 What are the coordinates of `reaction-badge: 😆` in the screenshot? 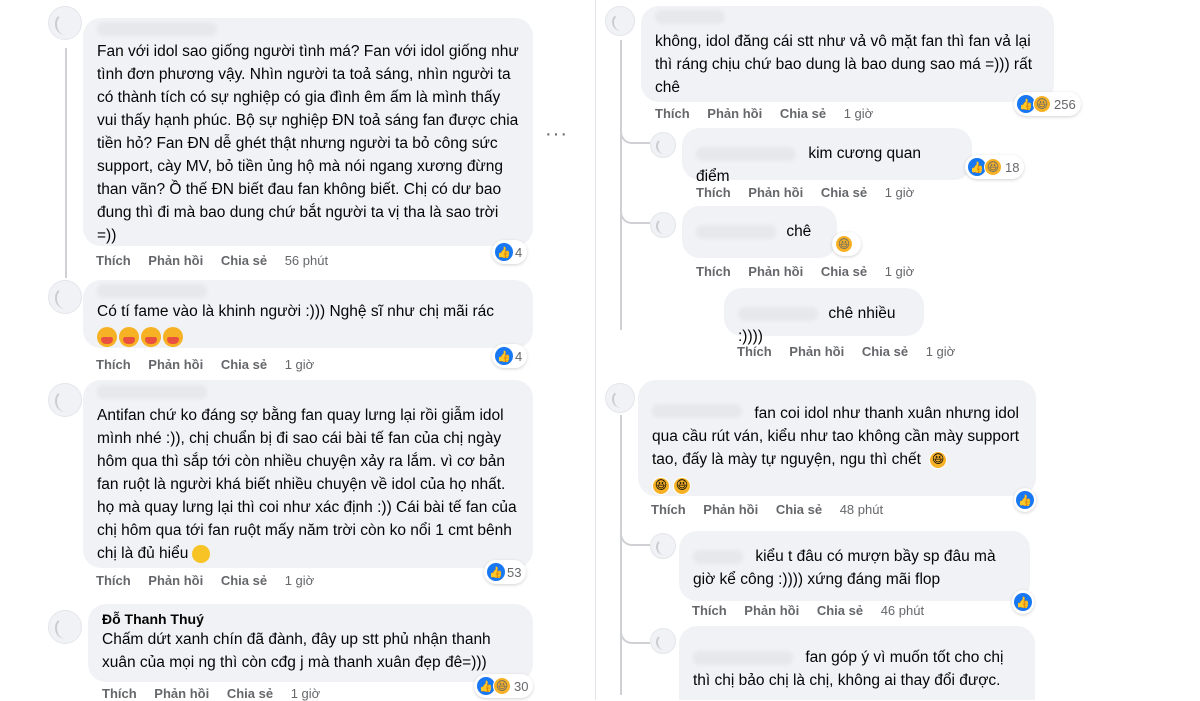 It's located at (846, 244).